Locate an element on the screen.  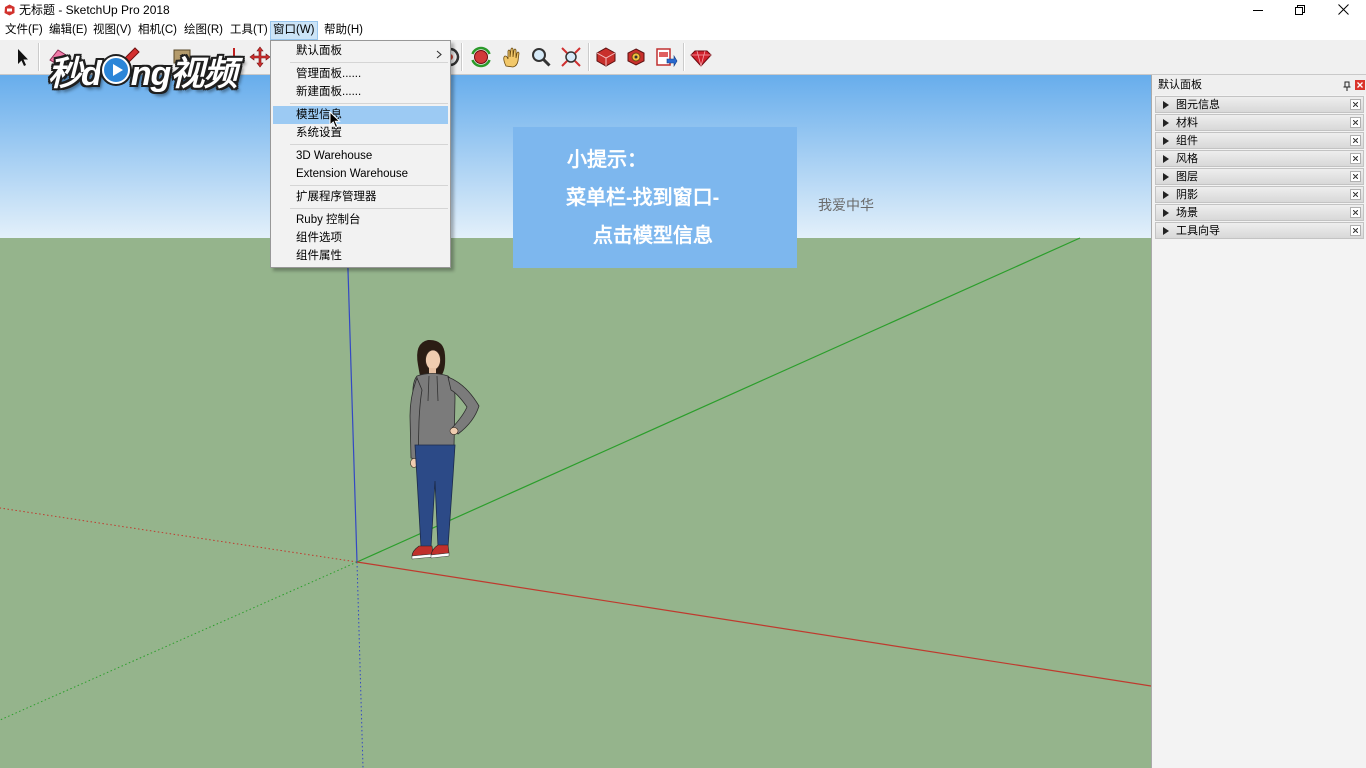
chevron-right-icon is located at coordinates (439, 53).